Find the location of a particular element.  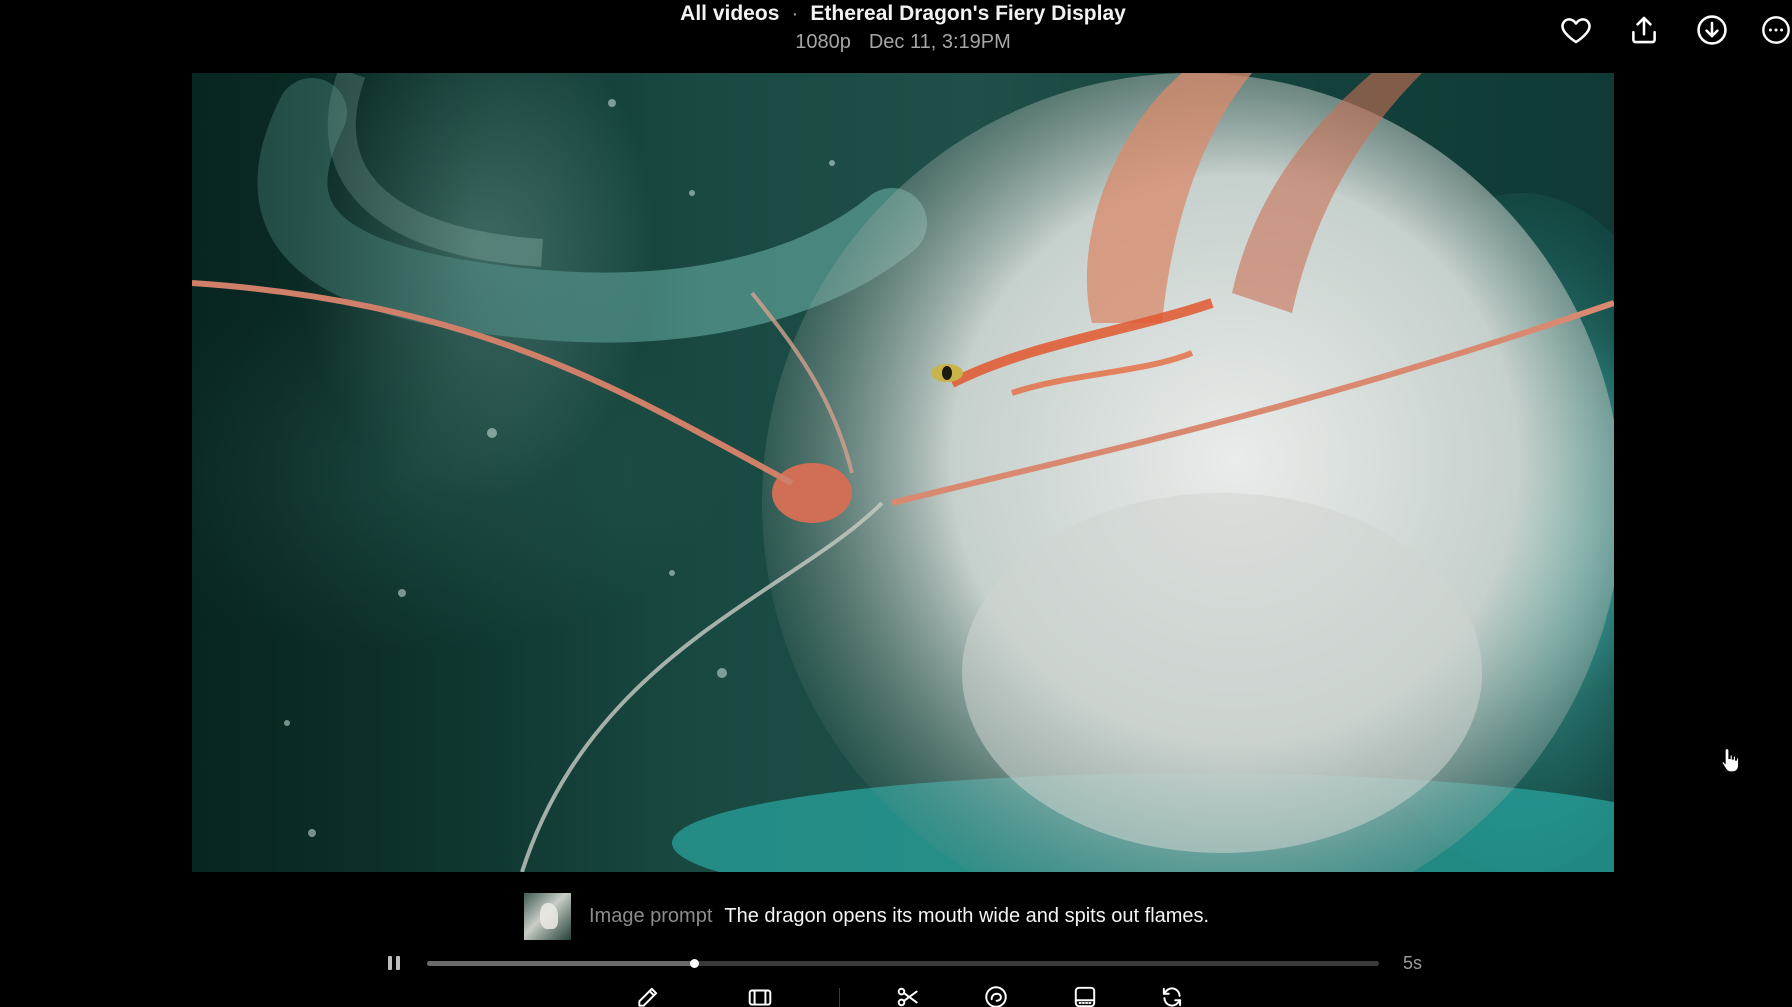

cut-button is located at coordinates (908, 995).